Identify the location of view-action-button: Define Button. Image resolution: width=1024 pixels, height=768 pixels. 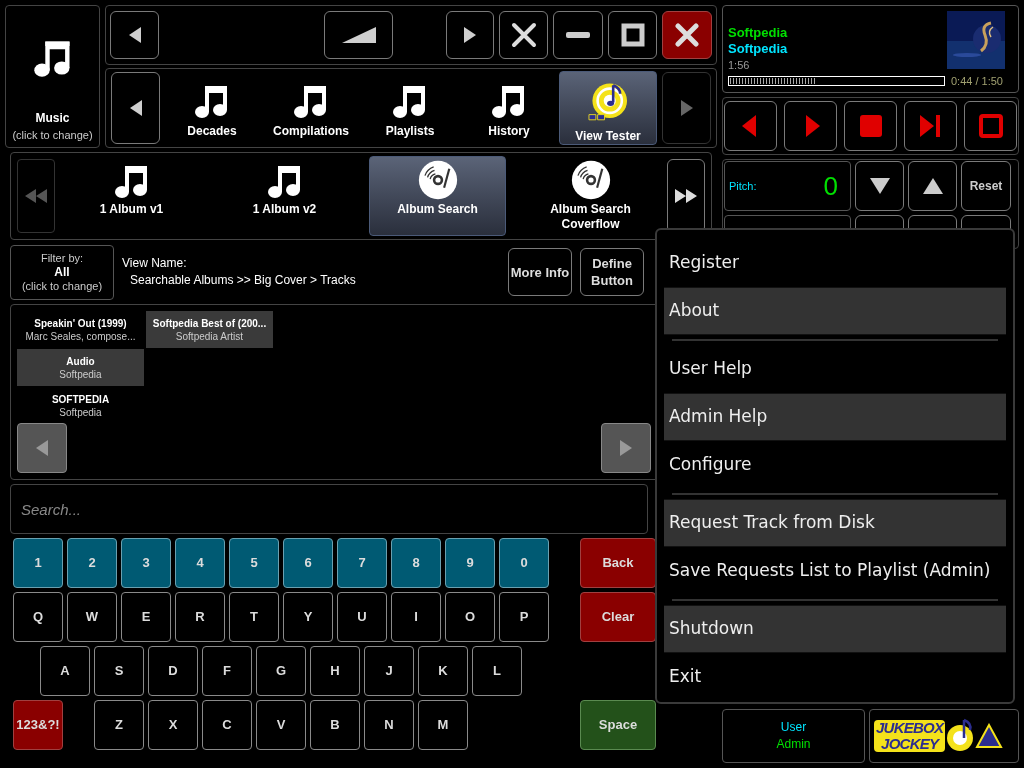
(612, 272).